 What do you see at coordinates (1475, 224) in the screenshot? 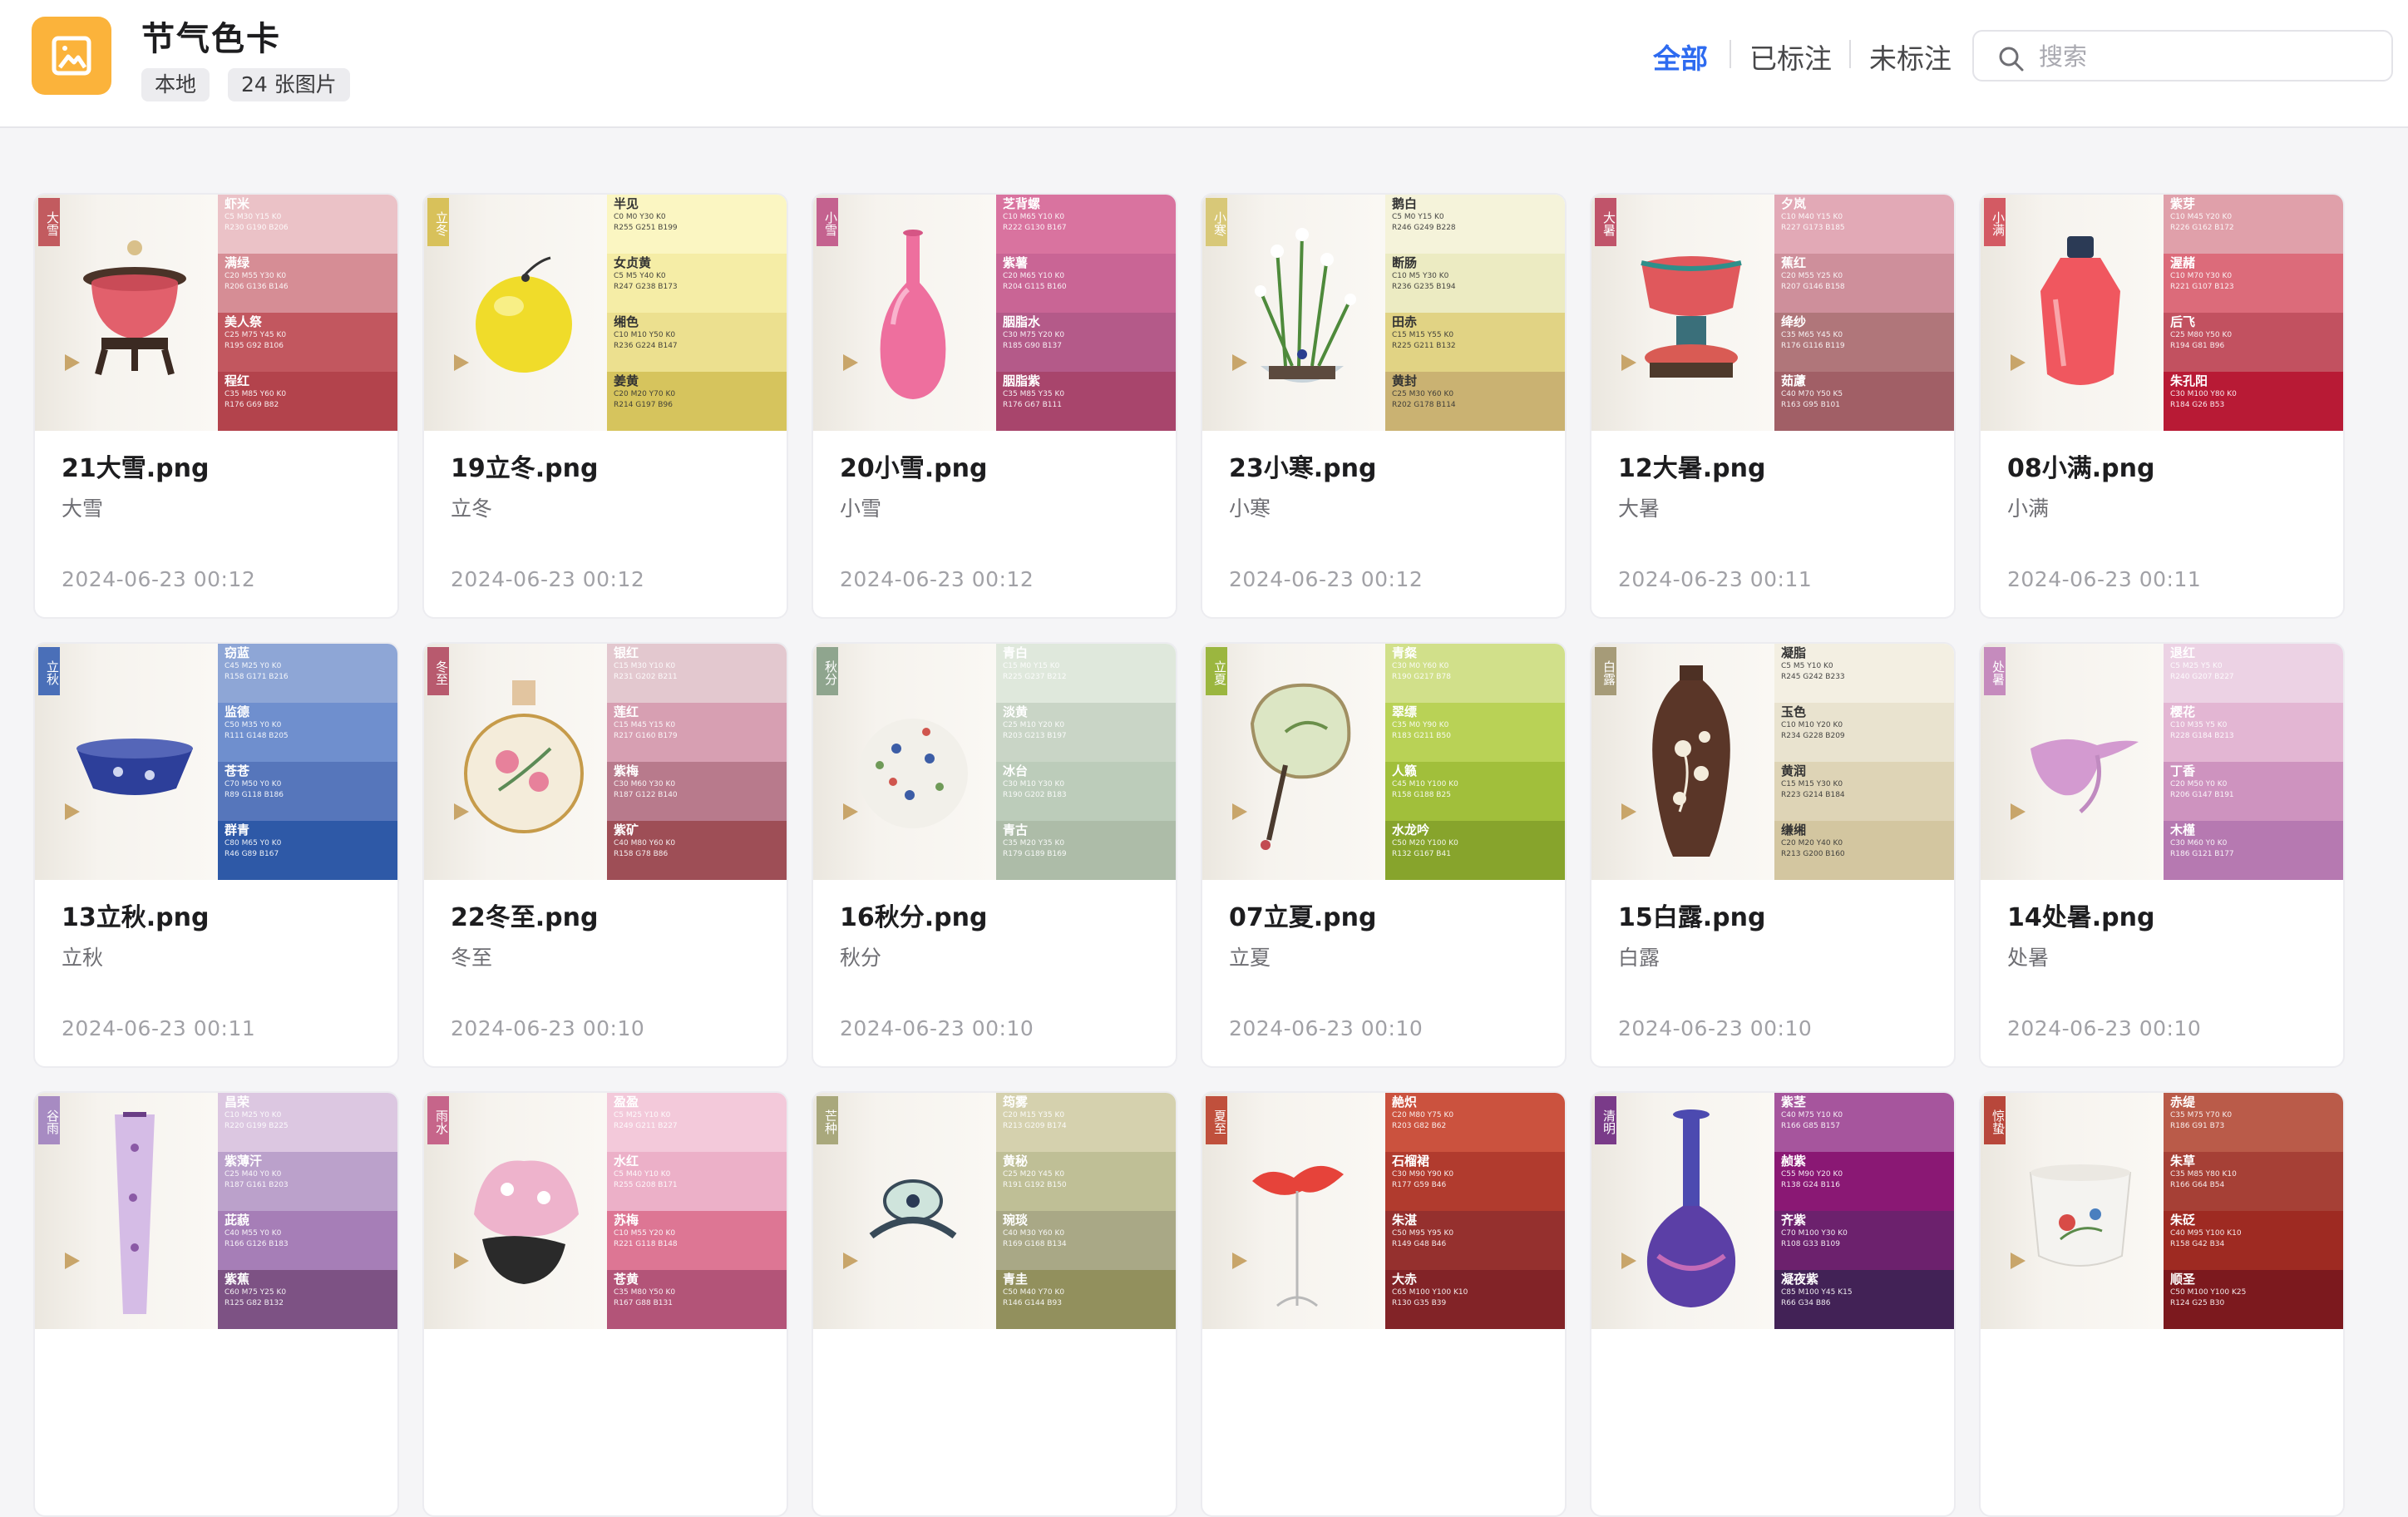
I see `color-swatch: 鹅白 C5 M0 Y15 K0 R246 G249 B228` at bounding box center [1475, 224].